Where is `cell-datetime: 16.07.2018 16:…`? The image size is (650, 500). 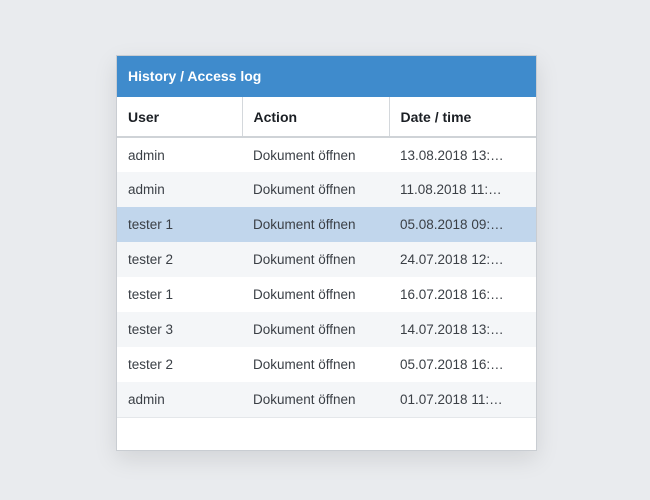
cell-datetime: 16.07.2018 16:… is located at coordinates (462, 294).